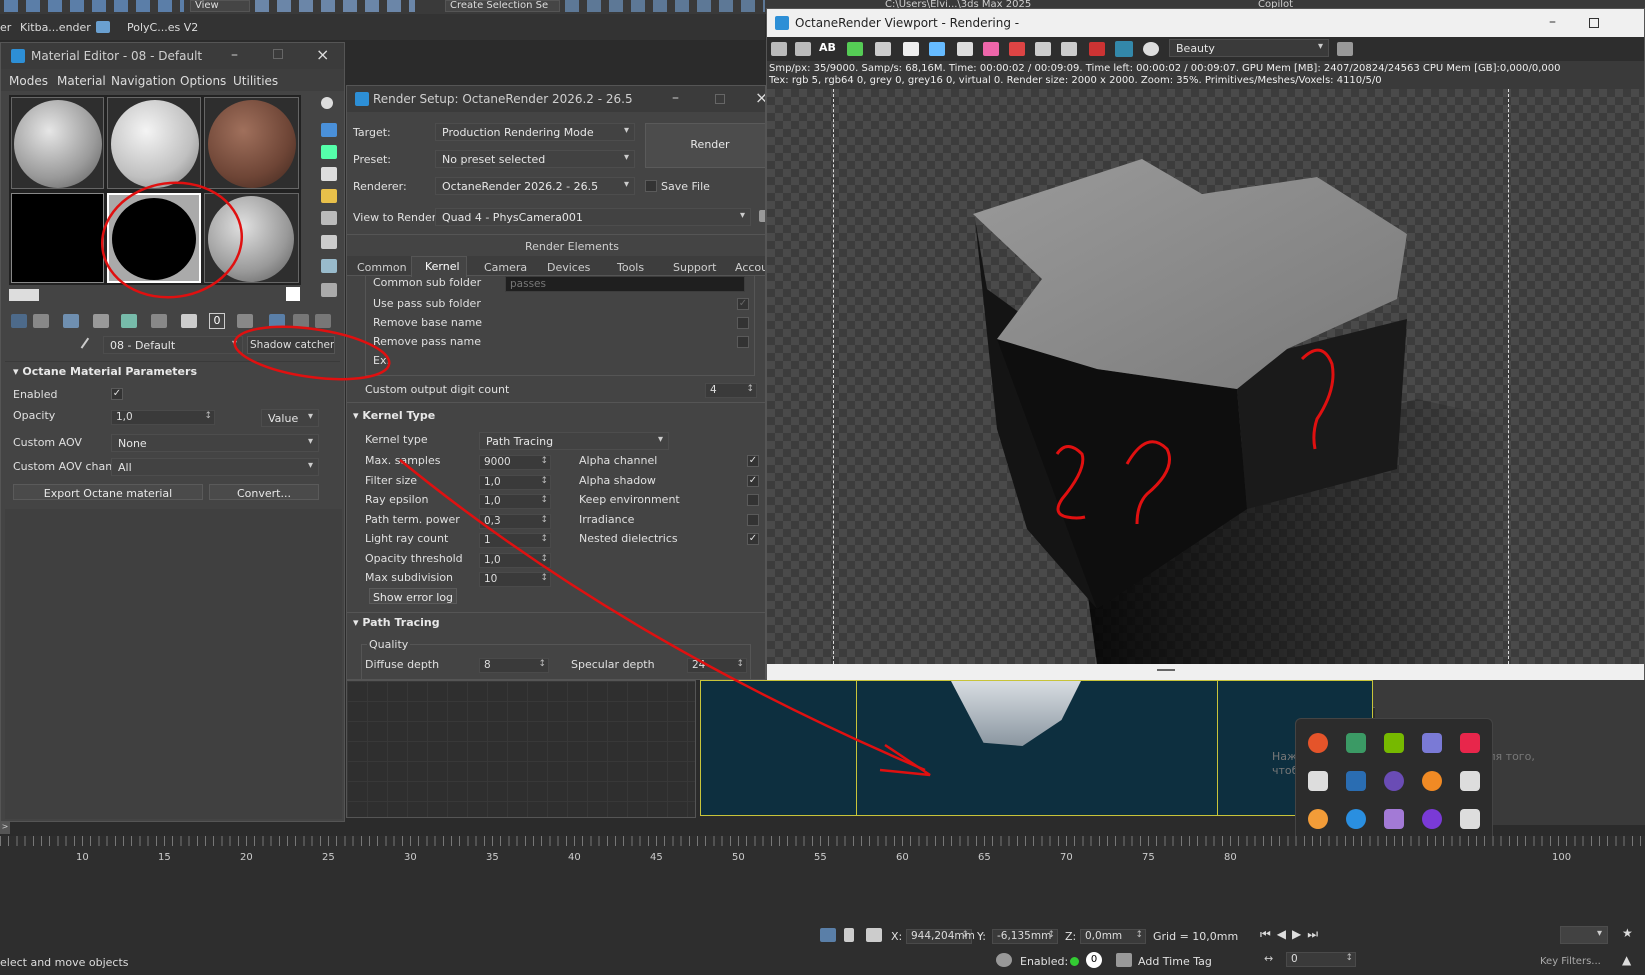 This screenshot has height=975, width=1645. I want to click on opacity-spinner: 1,0, so click(163, 417).